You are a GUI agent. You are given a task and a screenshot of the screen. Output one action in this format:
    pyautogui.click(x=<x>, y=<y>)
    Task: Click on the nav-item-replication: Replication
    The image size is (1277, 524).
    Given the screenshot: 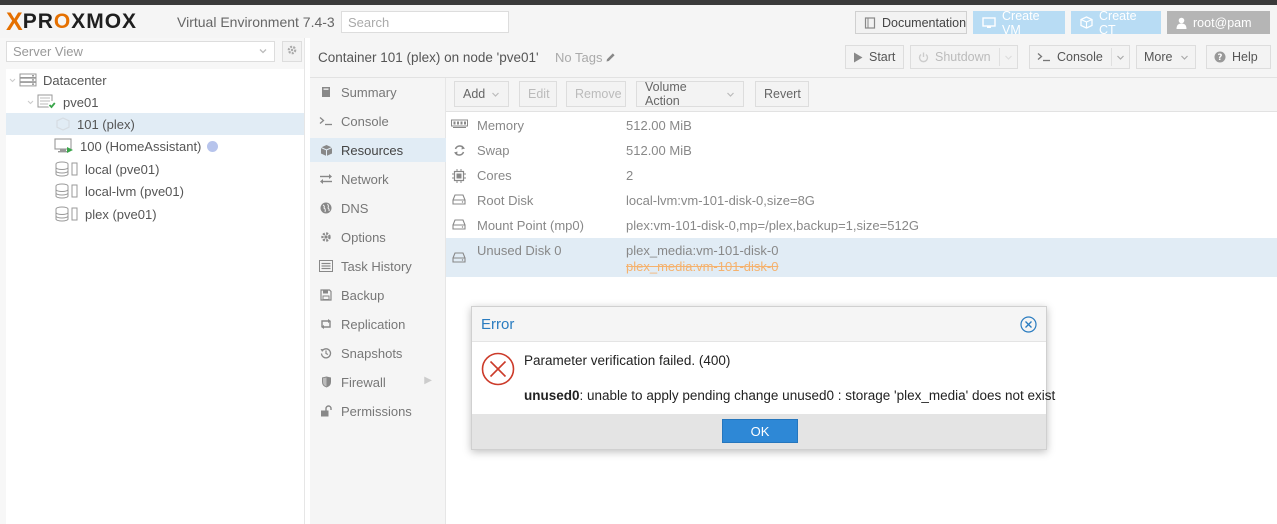 What is the action you would take?
    pyautogui.click(x=378, y=324)
    